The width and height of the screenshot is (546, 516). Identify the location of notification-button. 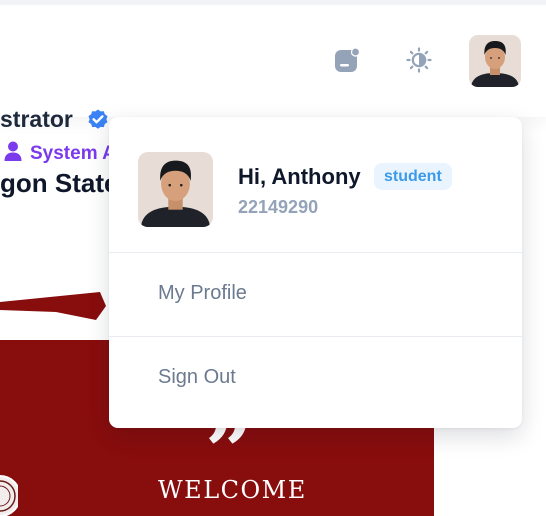
(347, 62).